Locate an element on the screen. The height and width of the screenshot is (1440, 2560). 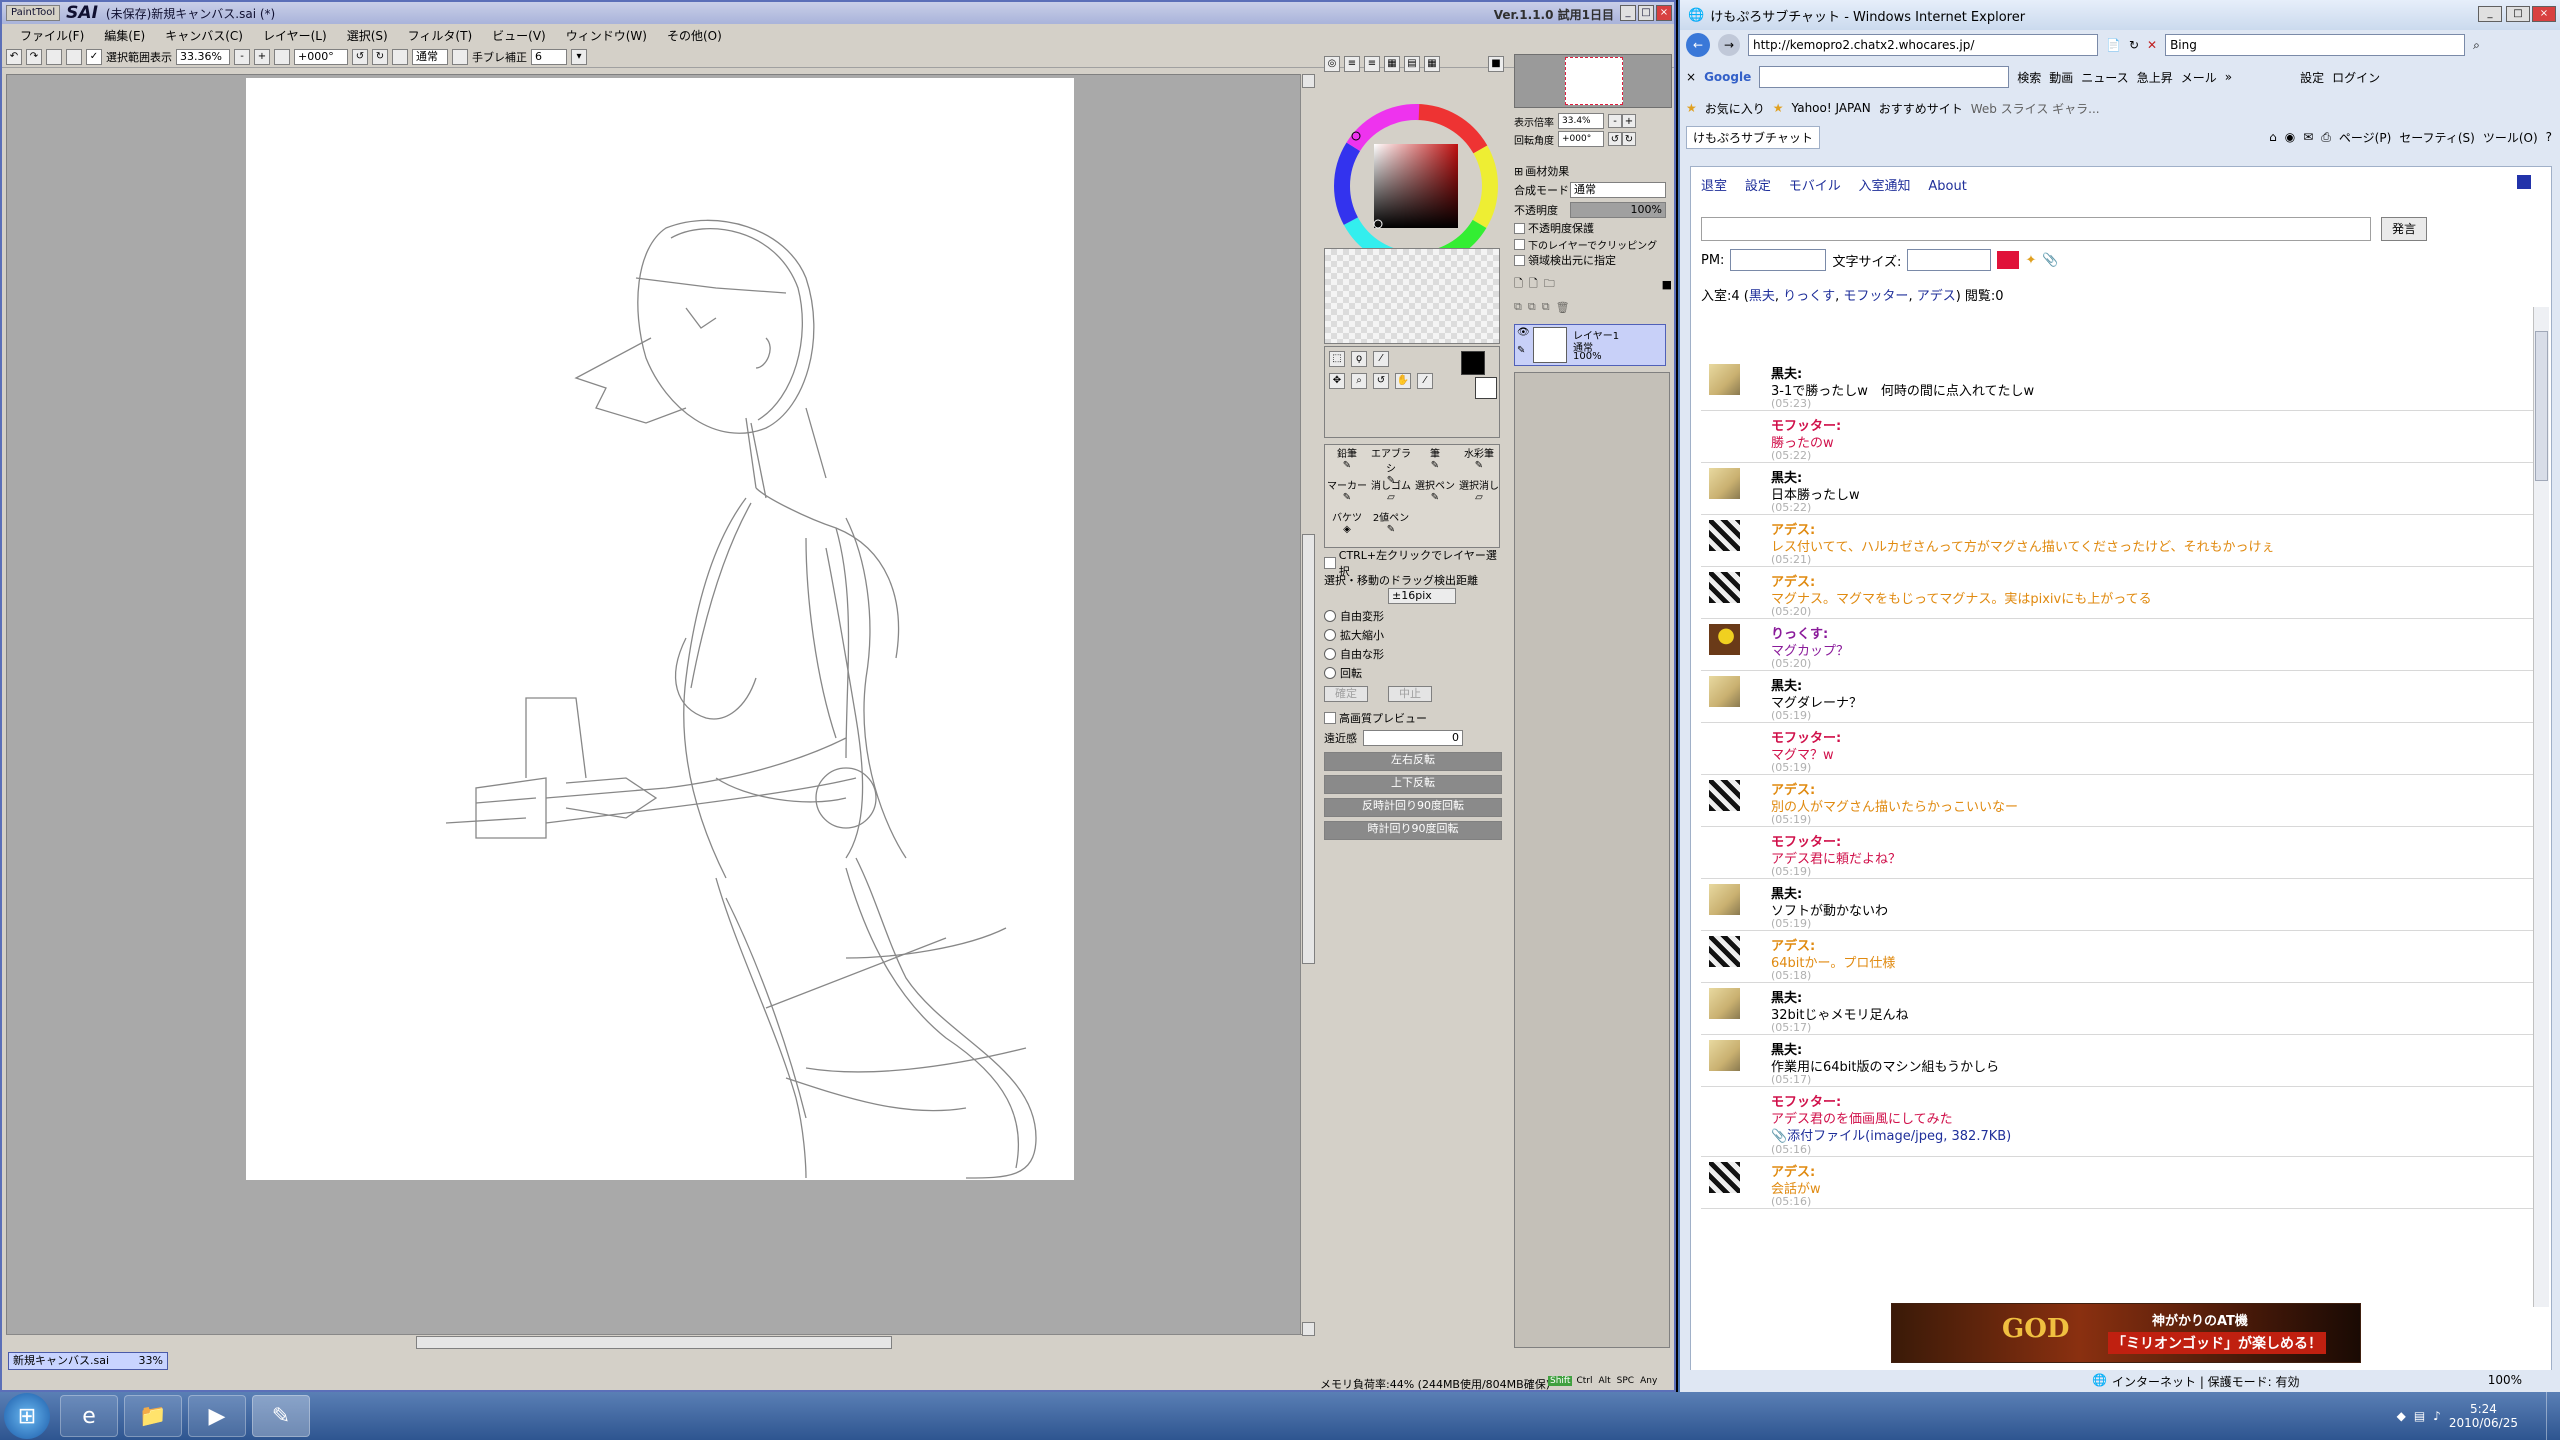
ie-zoom-level: 100% is located at coordinates (2505, 1380).